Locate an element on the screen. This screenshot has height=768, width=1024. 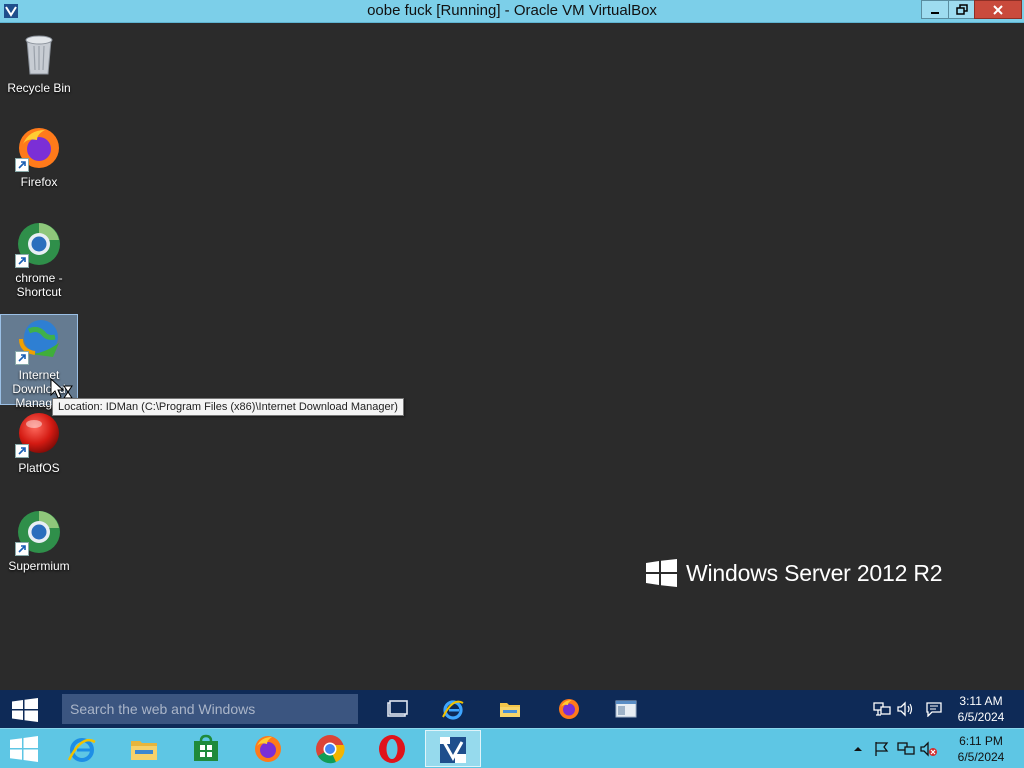
task-view-icon is located at coordinates (397, 708).